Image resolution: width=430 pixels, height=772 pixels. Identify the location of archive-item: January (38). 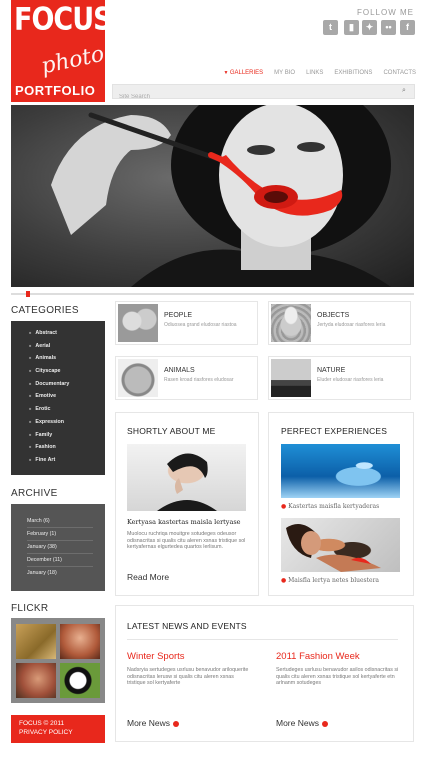
(60, 547).